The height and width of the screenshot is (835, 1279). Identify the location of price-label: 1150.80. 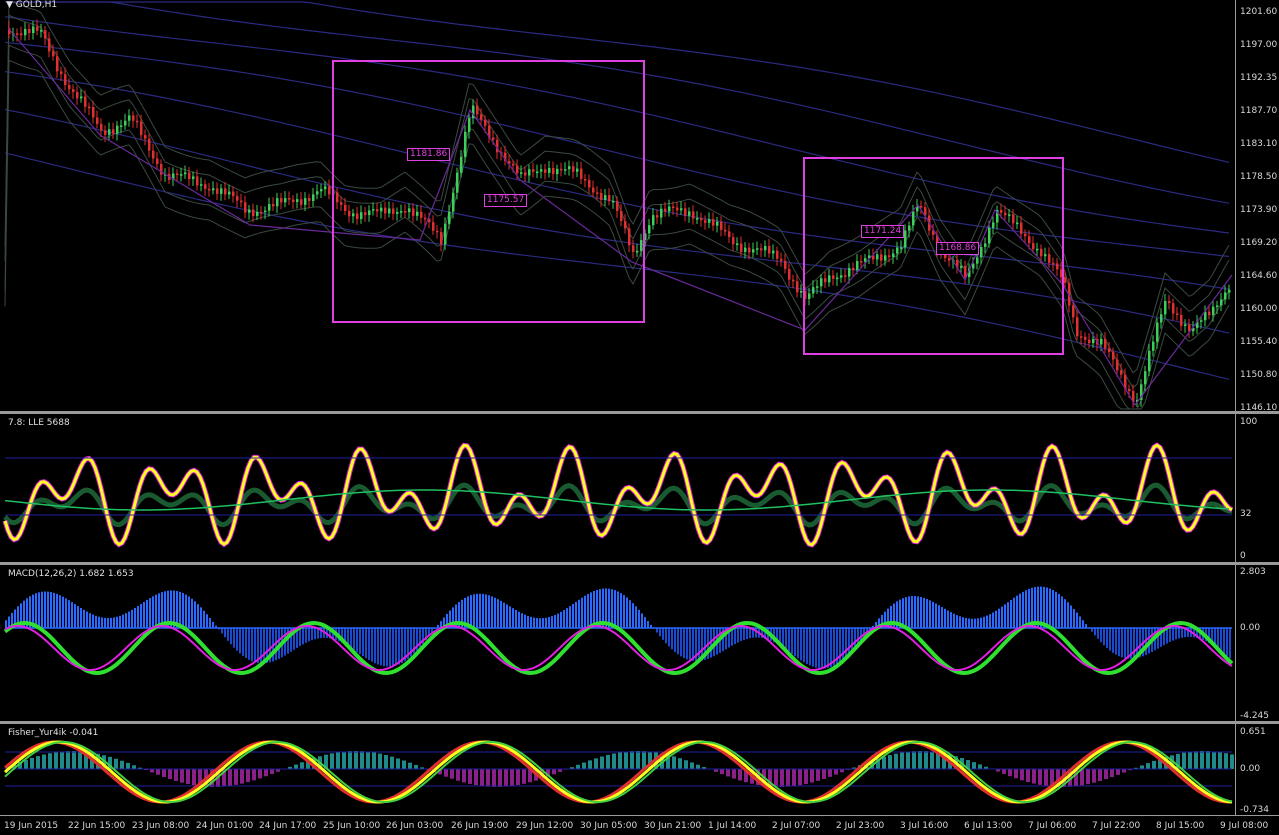
(1259, 375).